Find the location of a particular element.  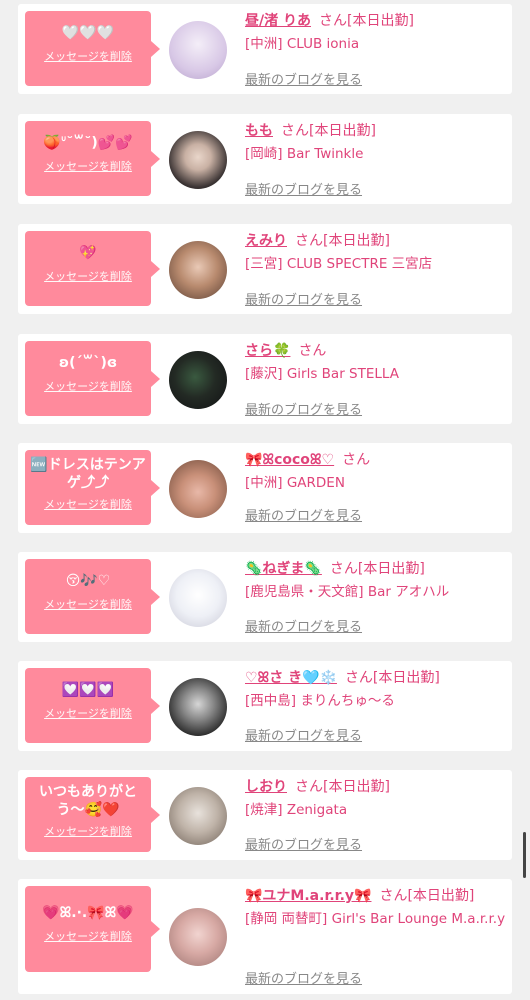

scrollbar is located at coordinates (524, 855).